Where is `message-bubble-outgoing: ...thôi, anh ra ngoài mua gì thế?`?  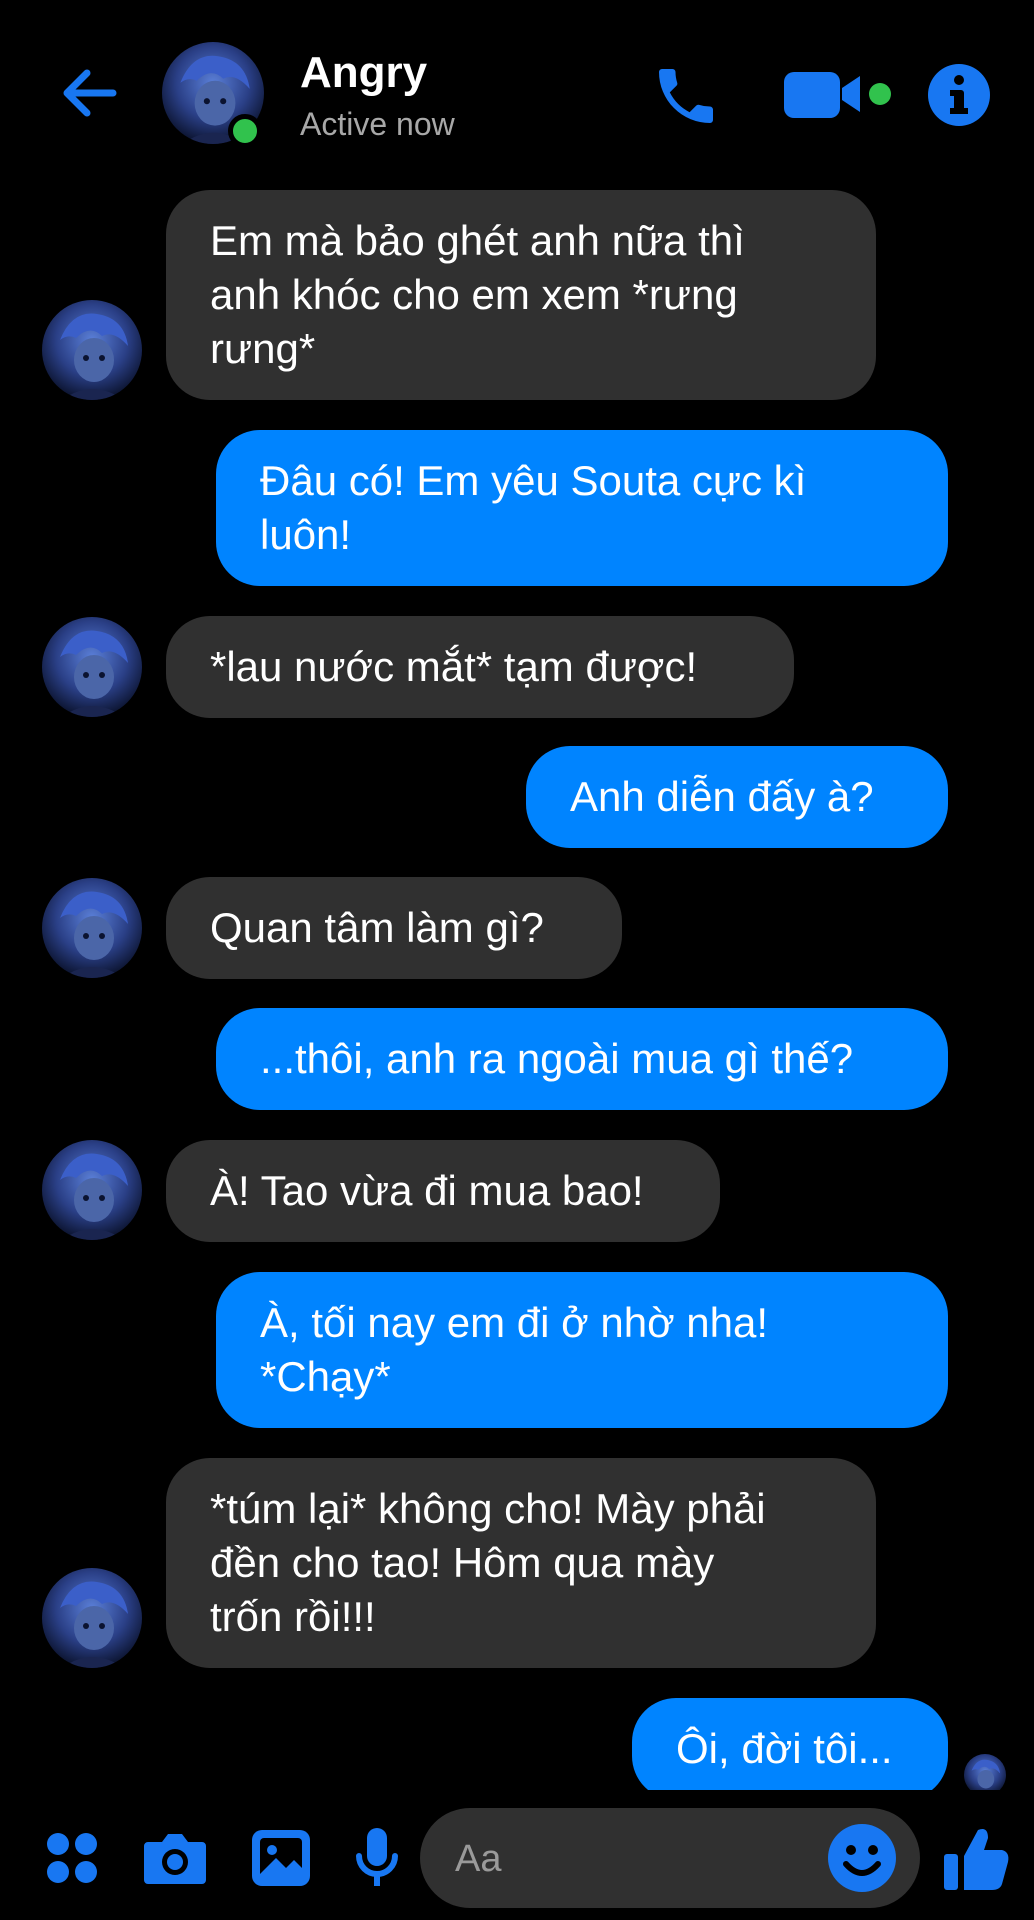 message-bubble-outgoing: ...thôi, anh ra ngoài mua gì thế? is located at coordinates (582, 1059).